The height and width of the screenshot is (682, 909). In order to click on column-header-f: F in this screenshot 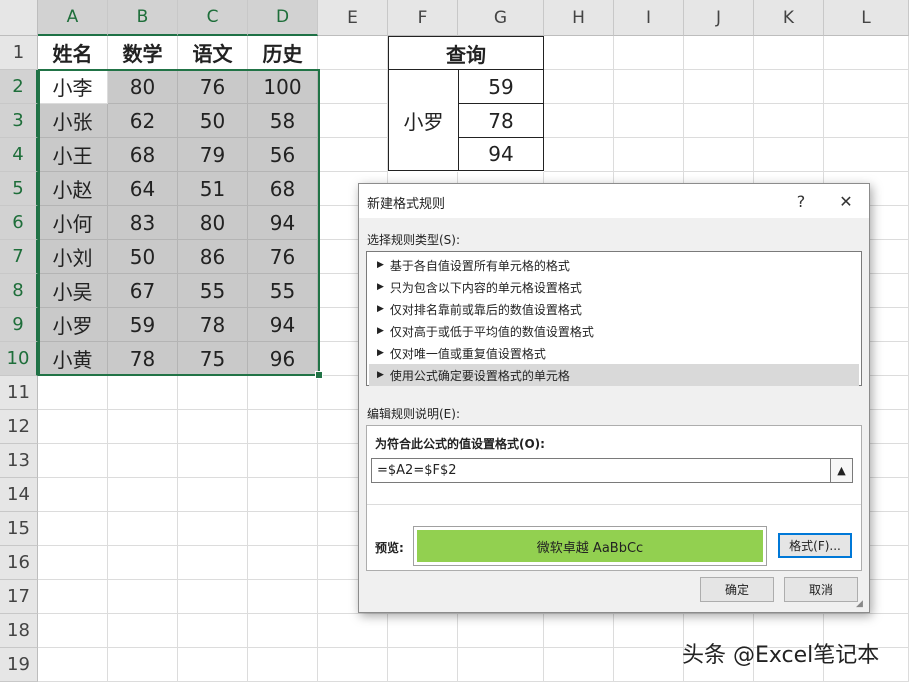, I will do `click(423, 18)`.